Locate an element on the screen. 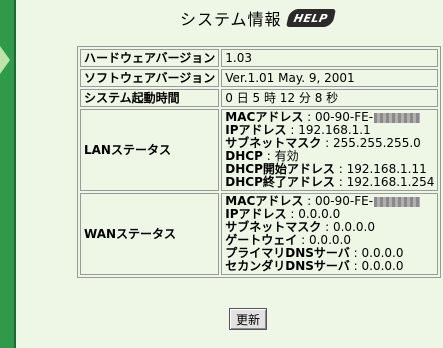 This screenshot has height=348, width=443. lan-subnet-key: サブネットマスク is located at coordinates (273, 143).